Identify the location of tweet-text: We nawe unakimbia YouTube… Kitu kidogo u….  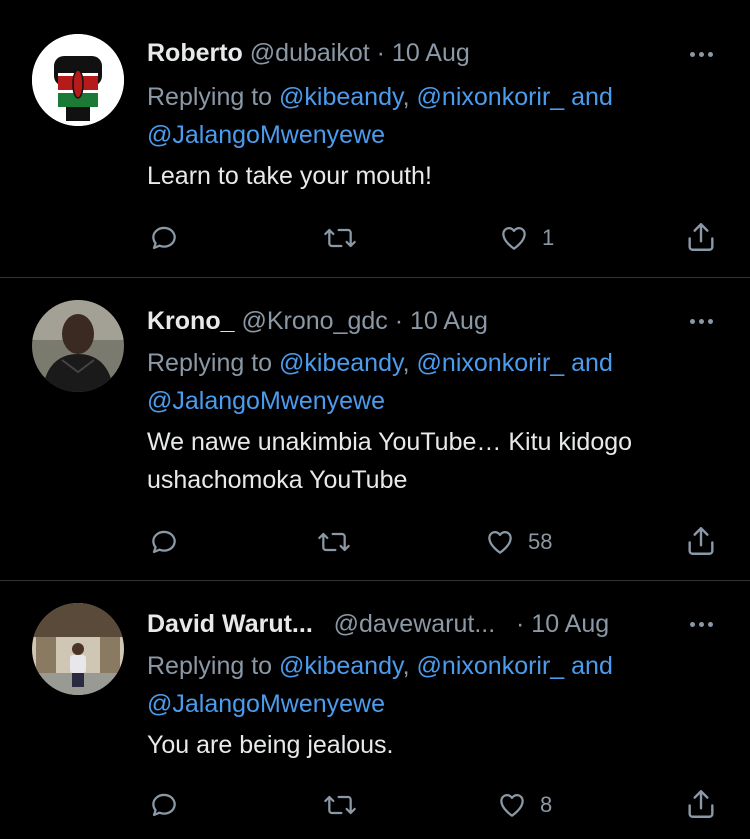
(437, 461).